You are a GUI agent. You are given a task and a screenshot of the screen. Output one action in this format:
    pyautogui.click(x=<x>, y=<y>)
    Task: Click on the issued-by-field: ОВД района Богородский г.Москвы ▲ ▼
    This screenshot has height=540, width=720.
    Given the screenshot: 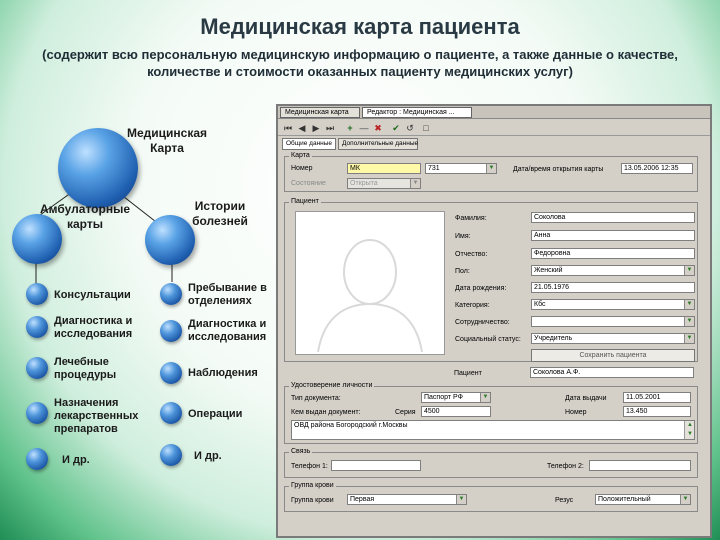 What is the action you would take?
    pyautogui.click(x=493, y=430)
    